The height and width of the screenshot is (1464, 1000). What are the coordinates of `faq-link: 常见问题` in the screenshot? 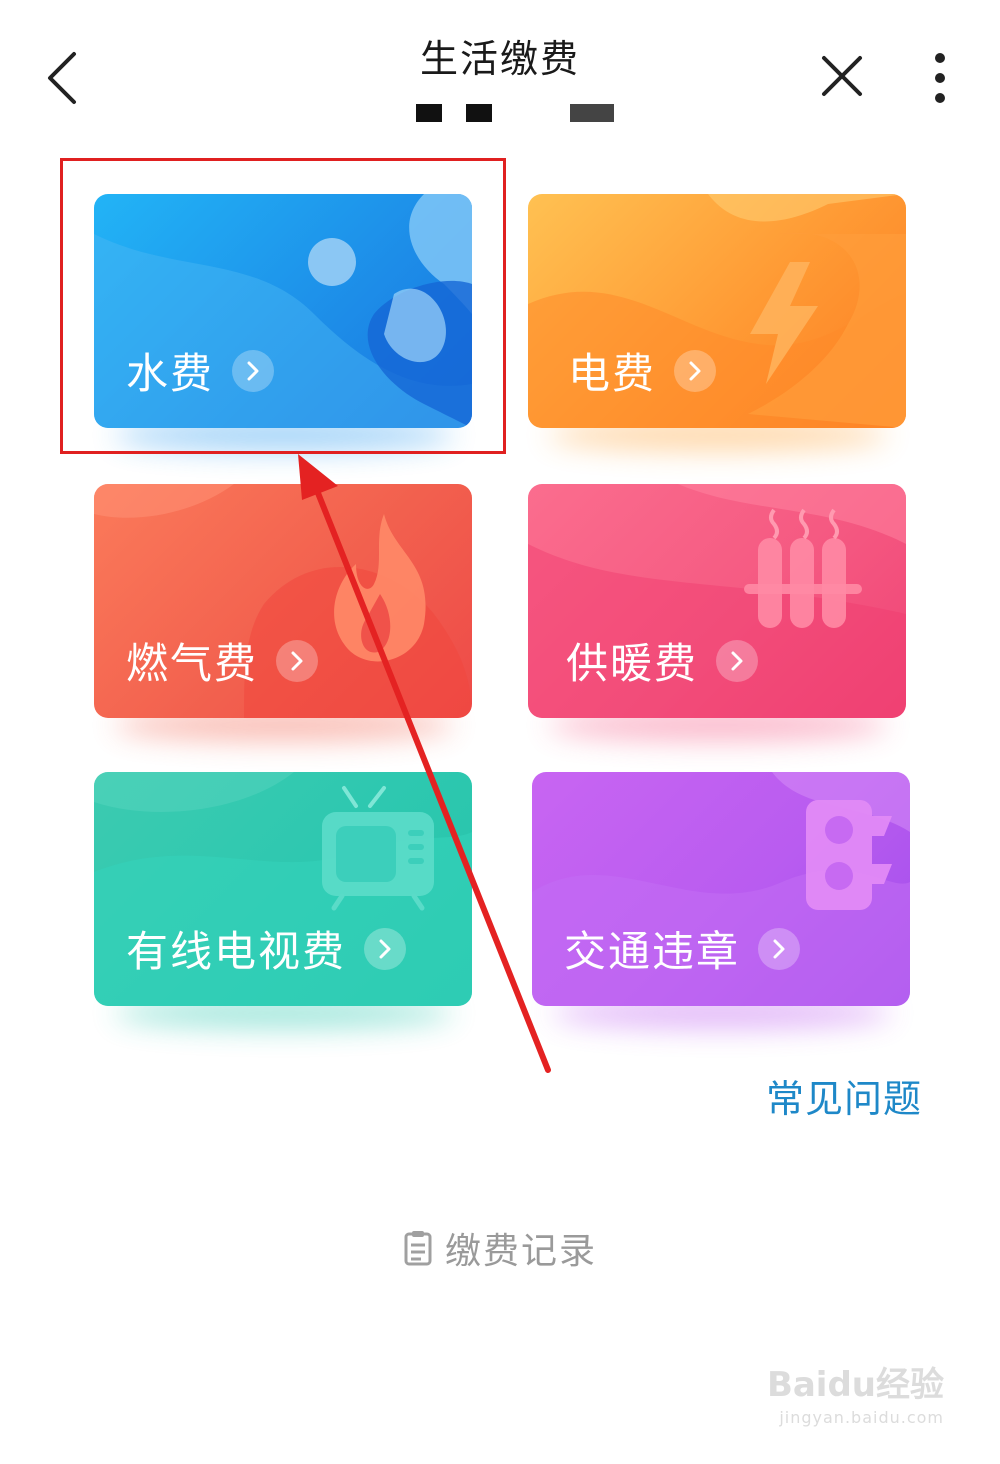 It's located at (844, 1095).